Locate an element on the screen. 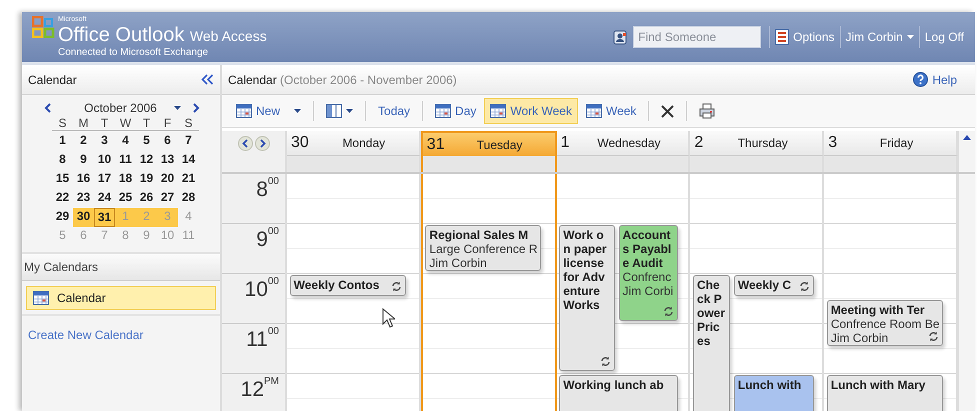  calendar-day: 18 is located at coordinates (125, 179).